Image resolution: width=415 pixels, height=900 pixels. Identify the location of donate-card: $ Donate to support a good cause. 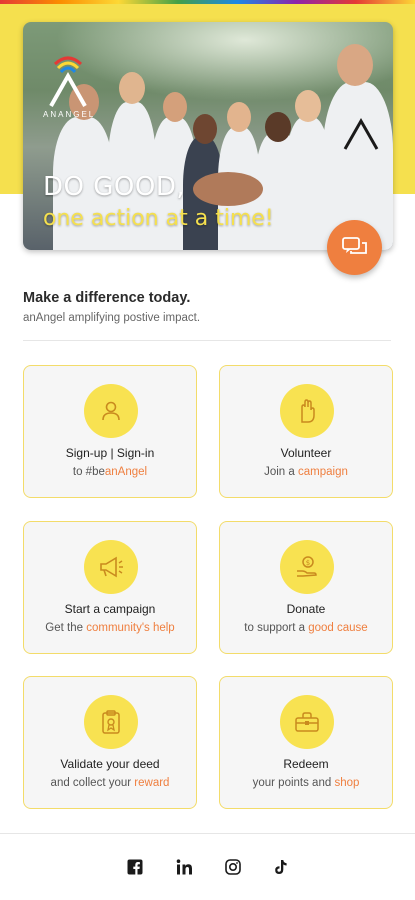
(306, 587).